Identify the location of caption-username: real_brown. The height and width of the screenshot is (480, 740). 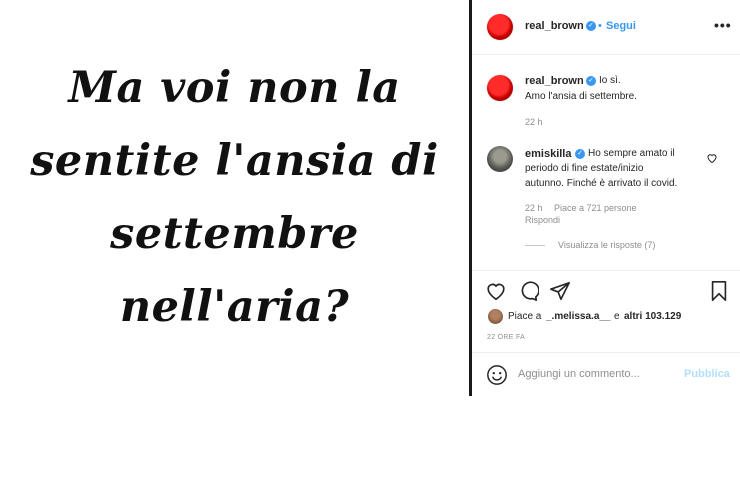
(554, 81).